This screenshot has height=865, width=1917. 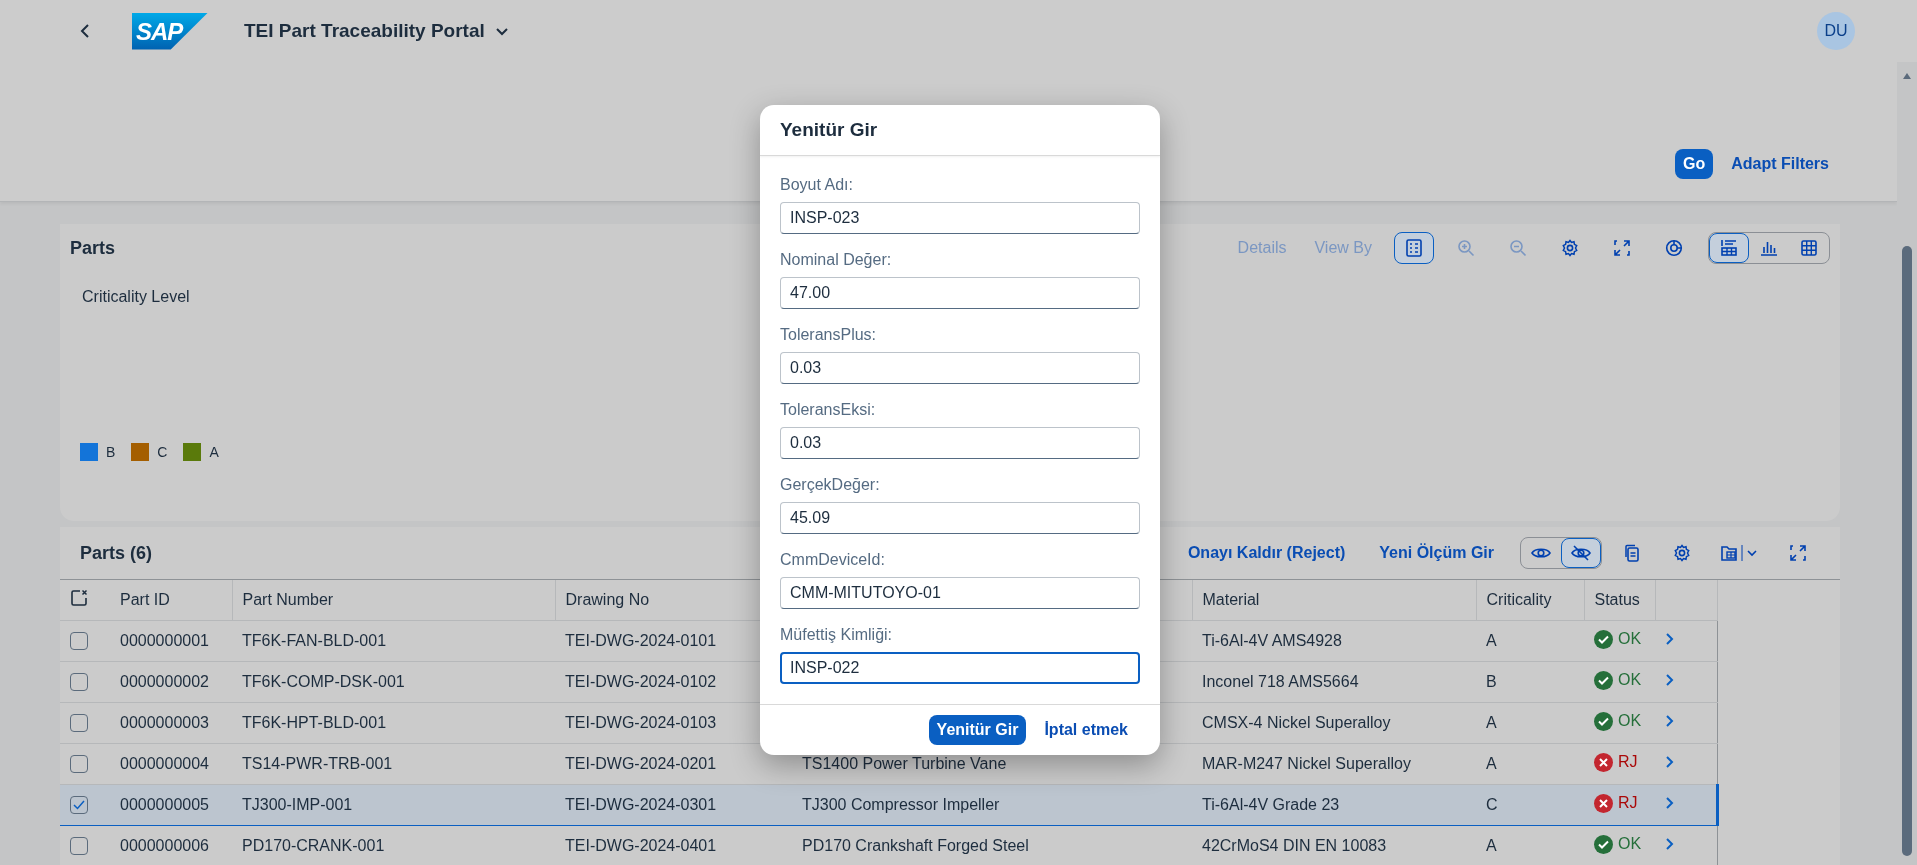 What do you see at coordinates (136, 297) in the screenshot?
I see `chart-title: Criticality Level` at bounding box center [136, 297].